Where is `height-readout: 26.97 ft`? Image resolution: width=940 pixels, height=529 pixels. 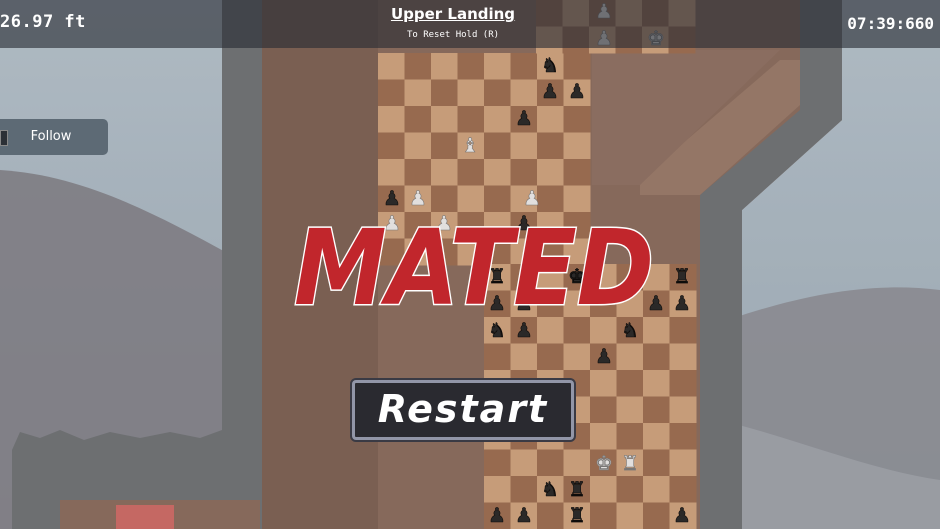
height-readout: 26.97 ft is located at coordinates (43, 22).